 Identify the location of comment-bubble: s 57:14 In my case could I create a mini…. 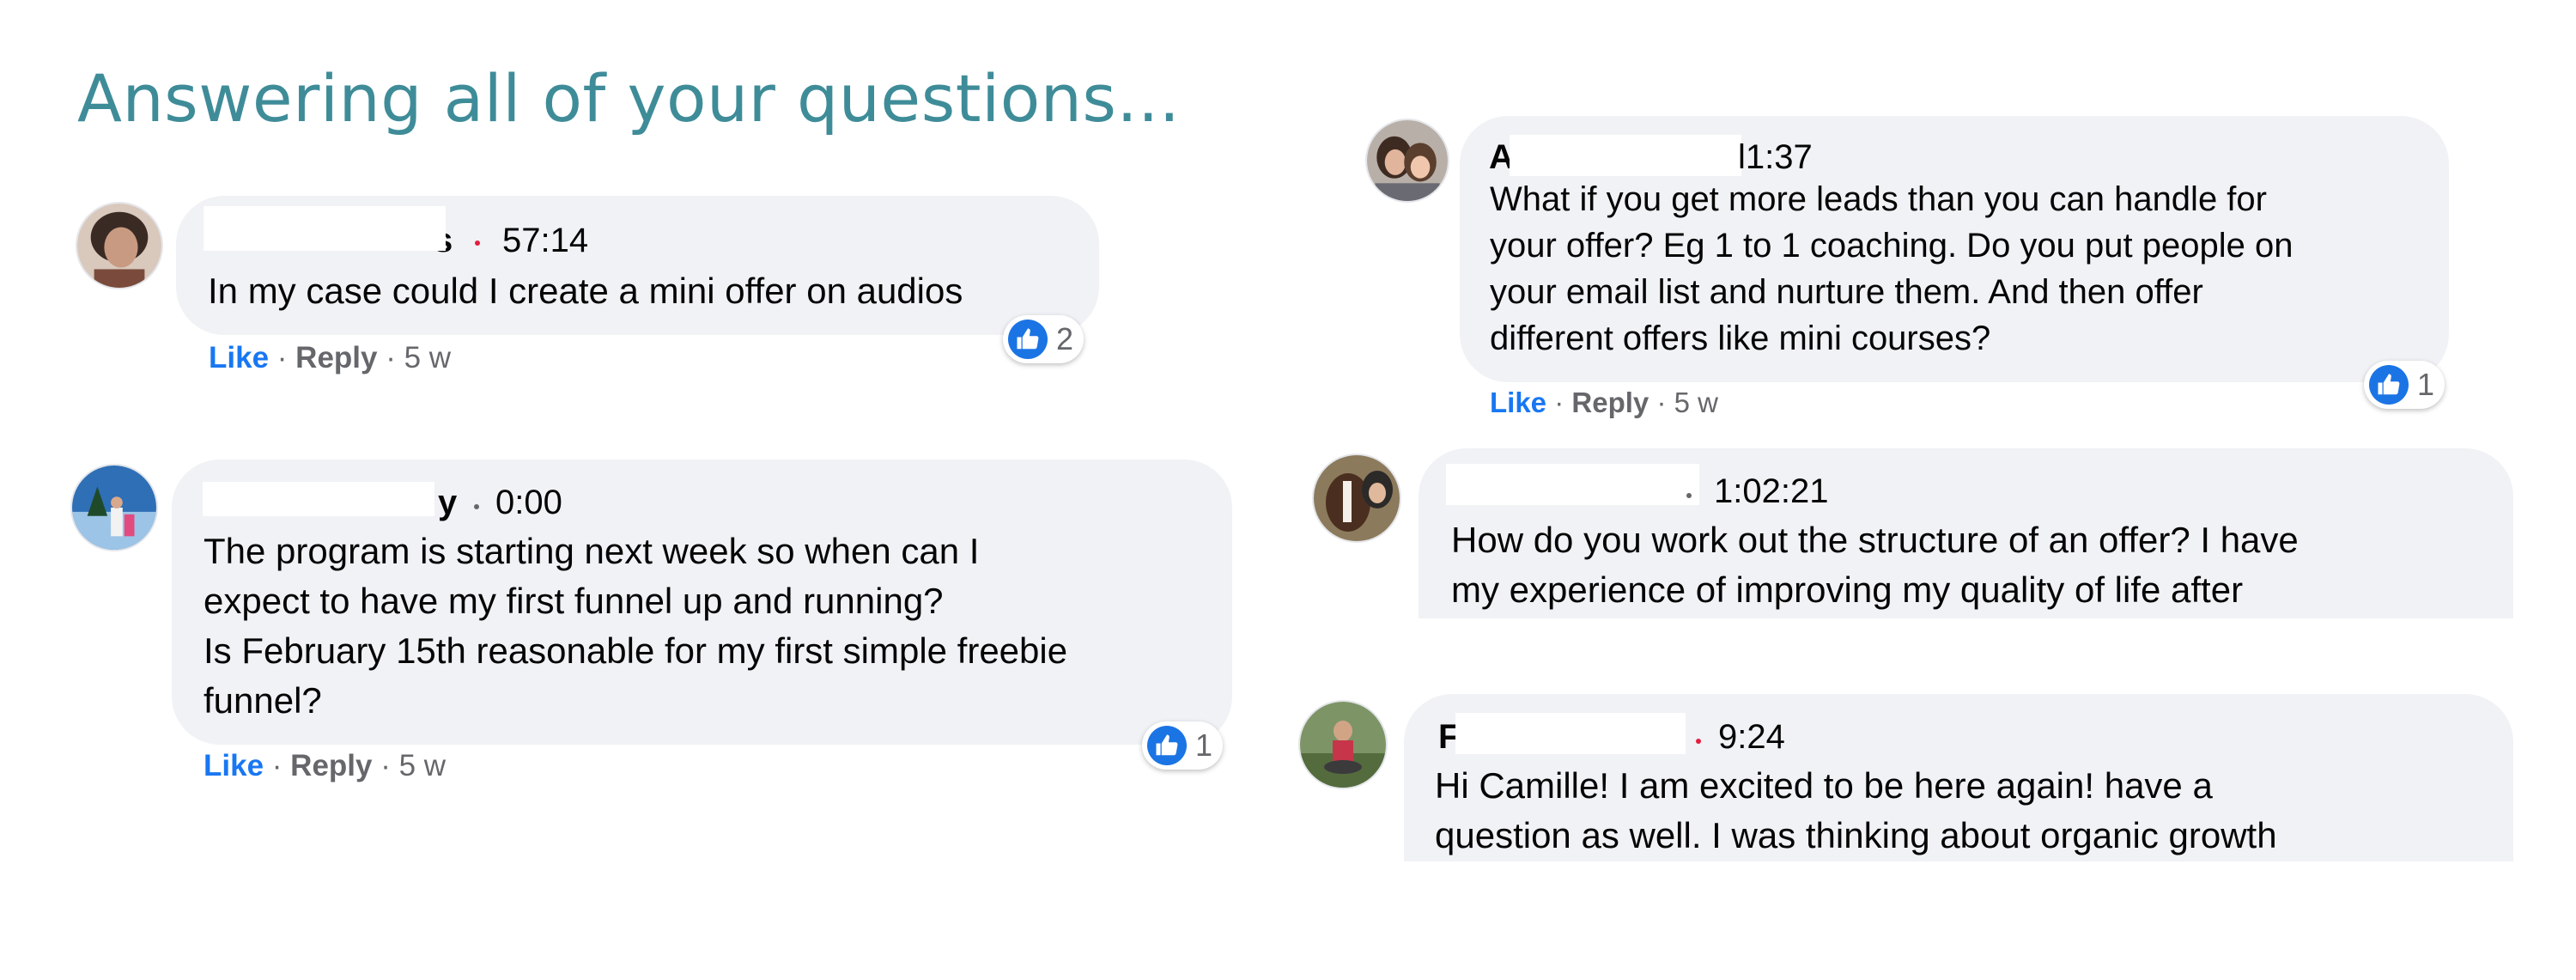
(638, 266).